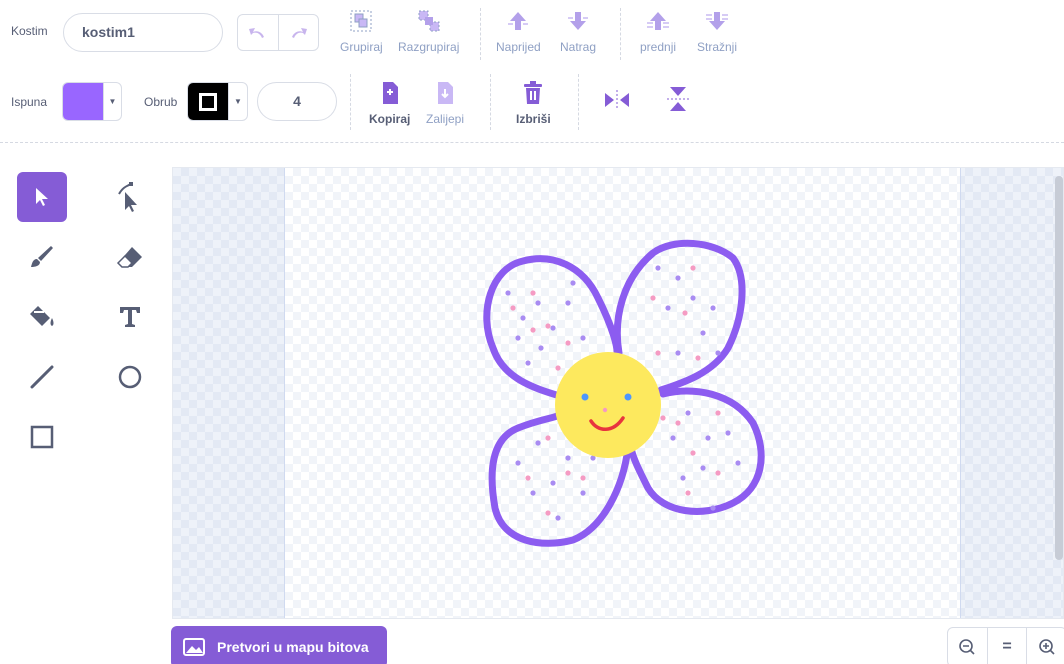 The width and height of the screenshot is (1064, 664). I want to click on backward-button: Natrag, so click(578, 31).